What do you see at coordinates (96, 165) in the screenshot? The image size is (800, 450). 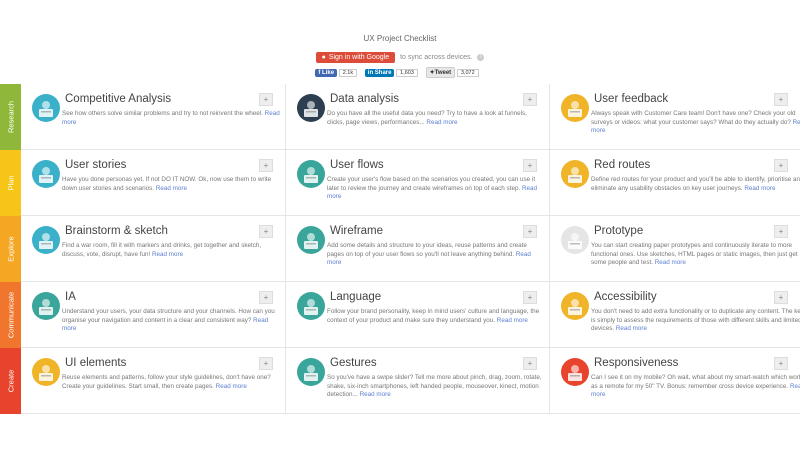 I see `card-title: User stories` at bounding box center [96, 165].